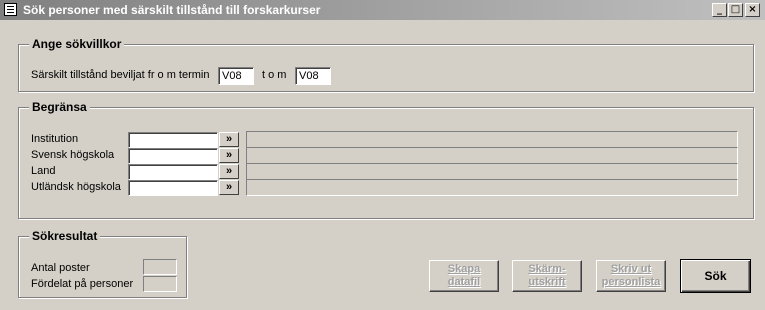  Describe the element at coordinates (59, 107) in the screenshot. I see `limit-heading: Begränsa` at that location.